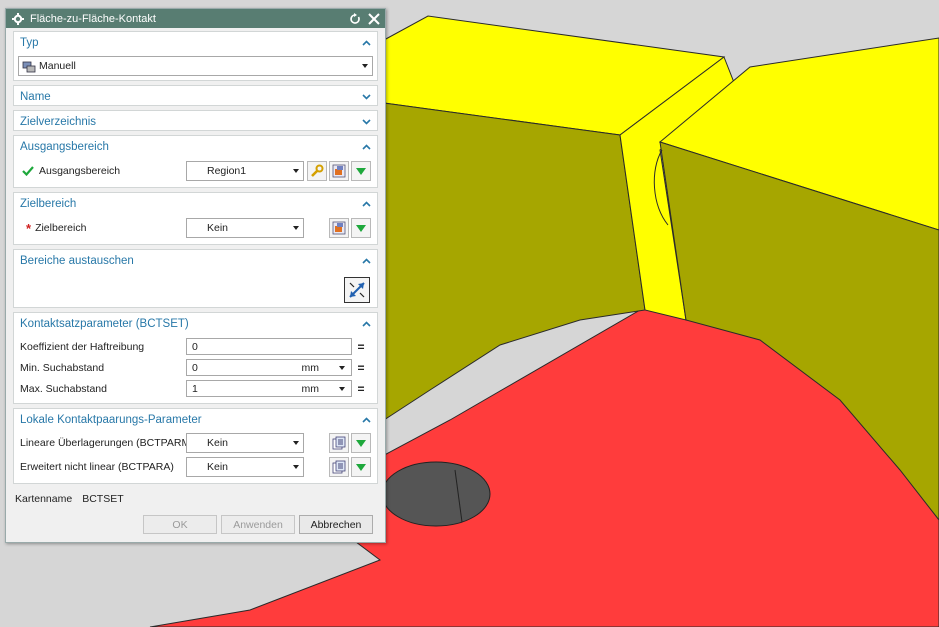 This screenshot has height=627, width=939. I want to click on section-zielverzeichnis-title: Zielverzeichnis, so click(58, 121).